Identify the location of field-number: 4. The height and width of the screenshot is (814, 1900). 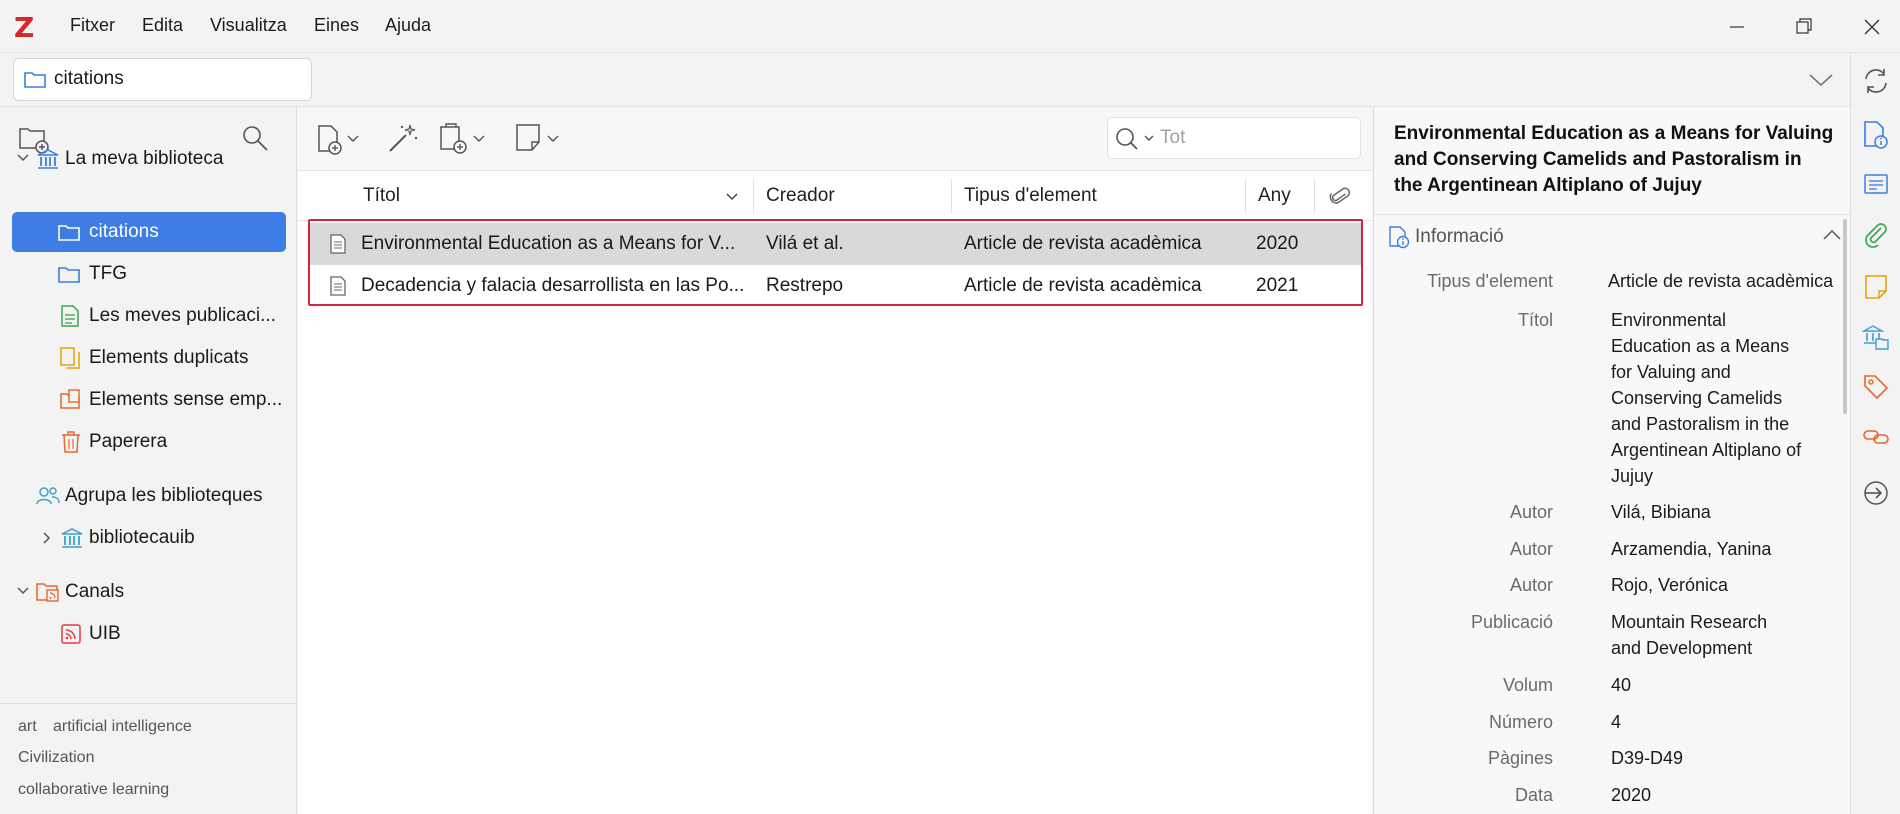
(1616, 722).